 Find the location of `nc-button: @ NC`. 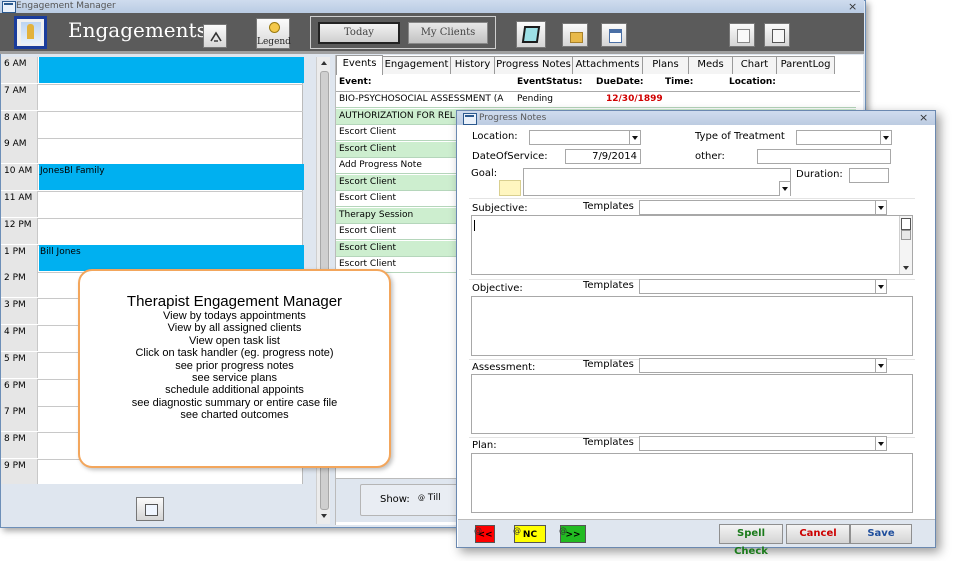

nc-button: @ NC is located at coordinates (529, 534).